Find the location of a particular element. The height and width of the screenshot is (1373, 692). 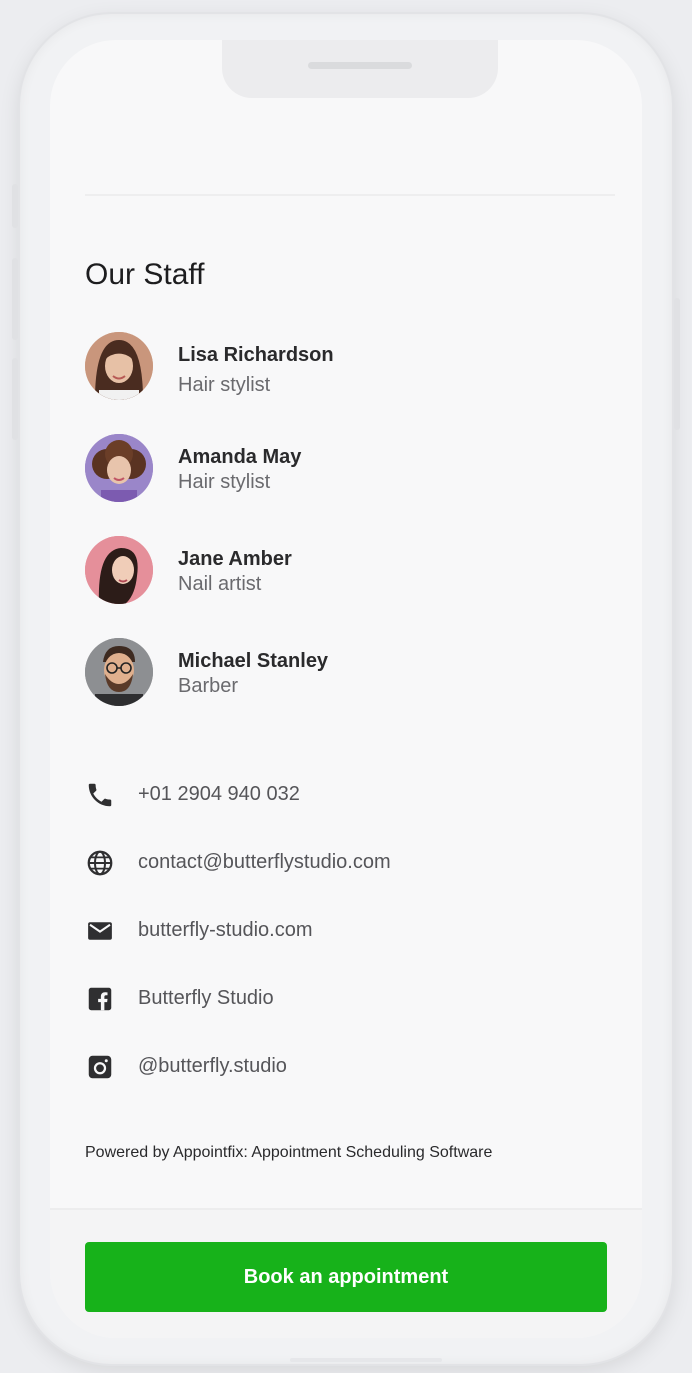

top-divider is located at coordinates (350, 195).